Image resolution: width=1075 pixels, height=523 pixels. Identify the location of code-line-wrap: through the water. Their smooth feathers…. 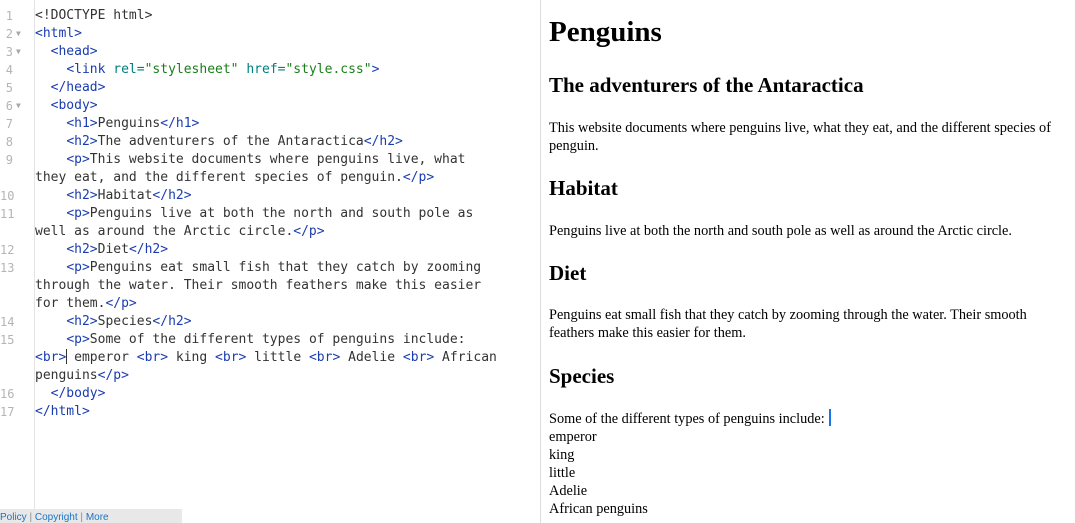
(258, 286).